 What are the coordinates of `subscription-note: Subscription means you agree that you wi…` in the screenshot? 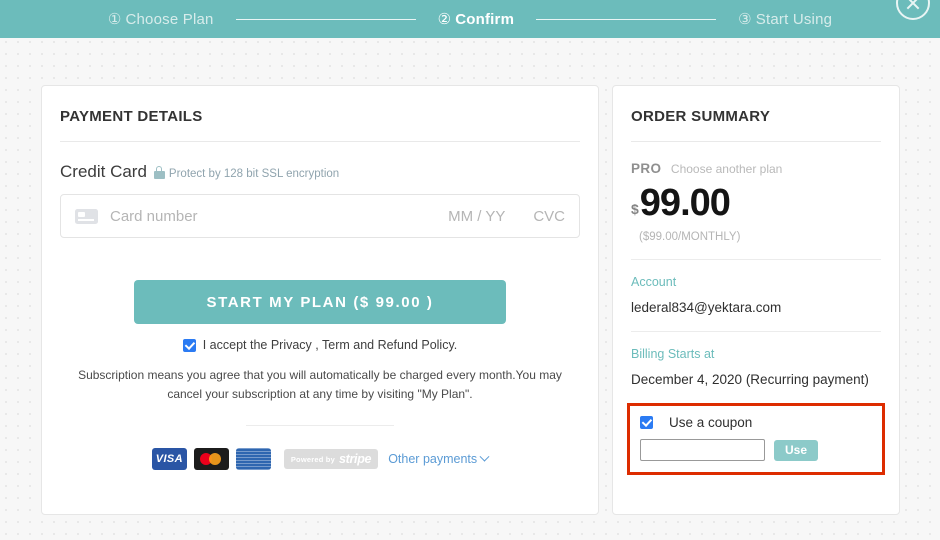 It's located at (320, 384).